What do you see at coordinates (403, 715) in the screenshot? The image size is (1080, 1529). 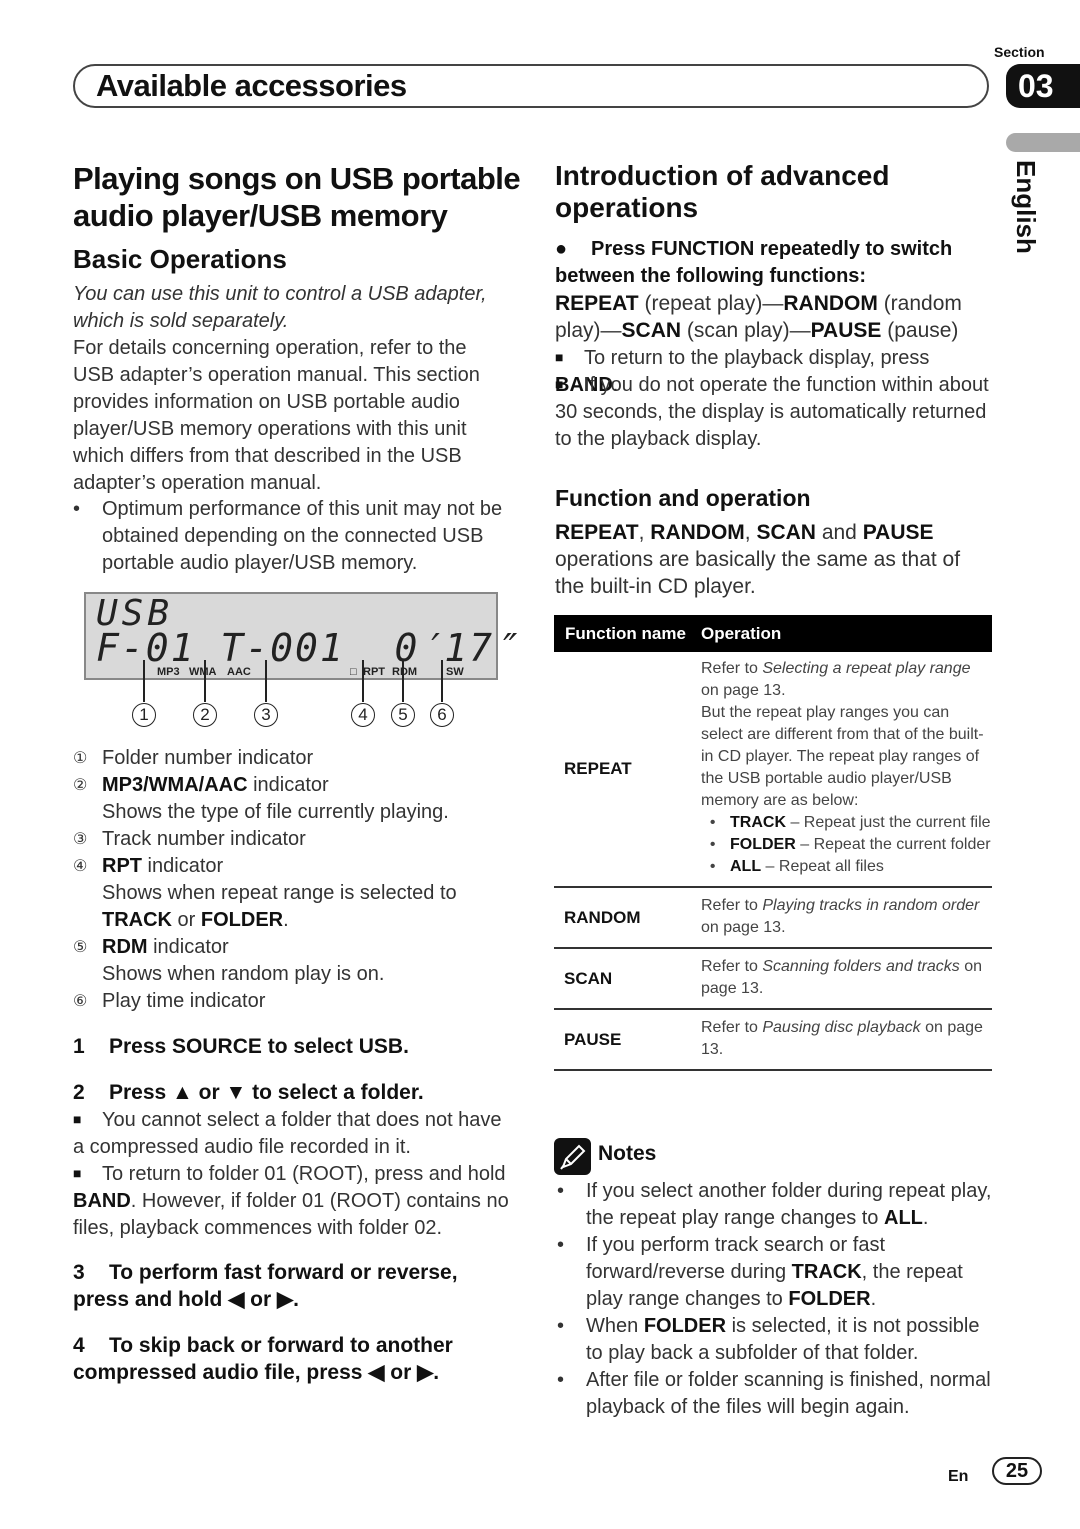 I see `callout-number: 5` at bounding box center [403, 715].